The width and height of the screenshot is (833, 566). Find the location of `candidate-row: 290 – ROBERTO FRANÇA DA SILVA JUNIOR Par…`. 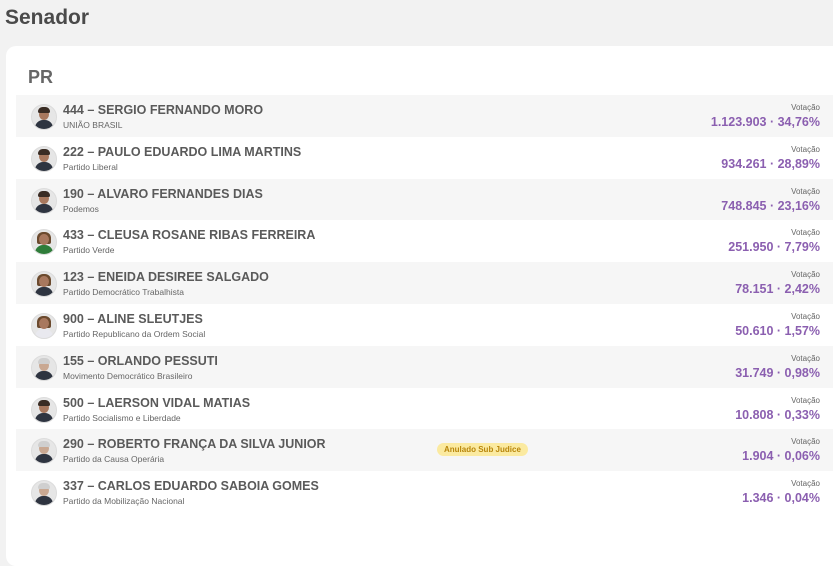

candidate-row: 290 – ROBERTO FRANÇA DA SILVA JUNIOR Par… is located at coordinates (424, 450).